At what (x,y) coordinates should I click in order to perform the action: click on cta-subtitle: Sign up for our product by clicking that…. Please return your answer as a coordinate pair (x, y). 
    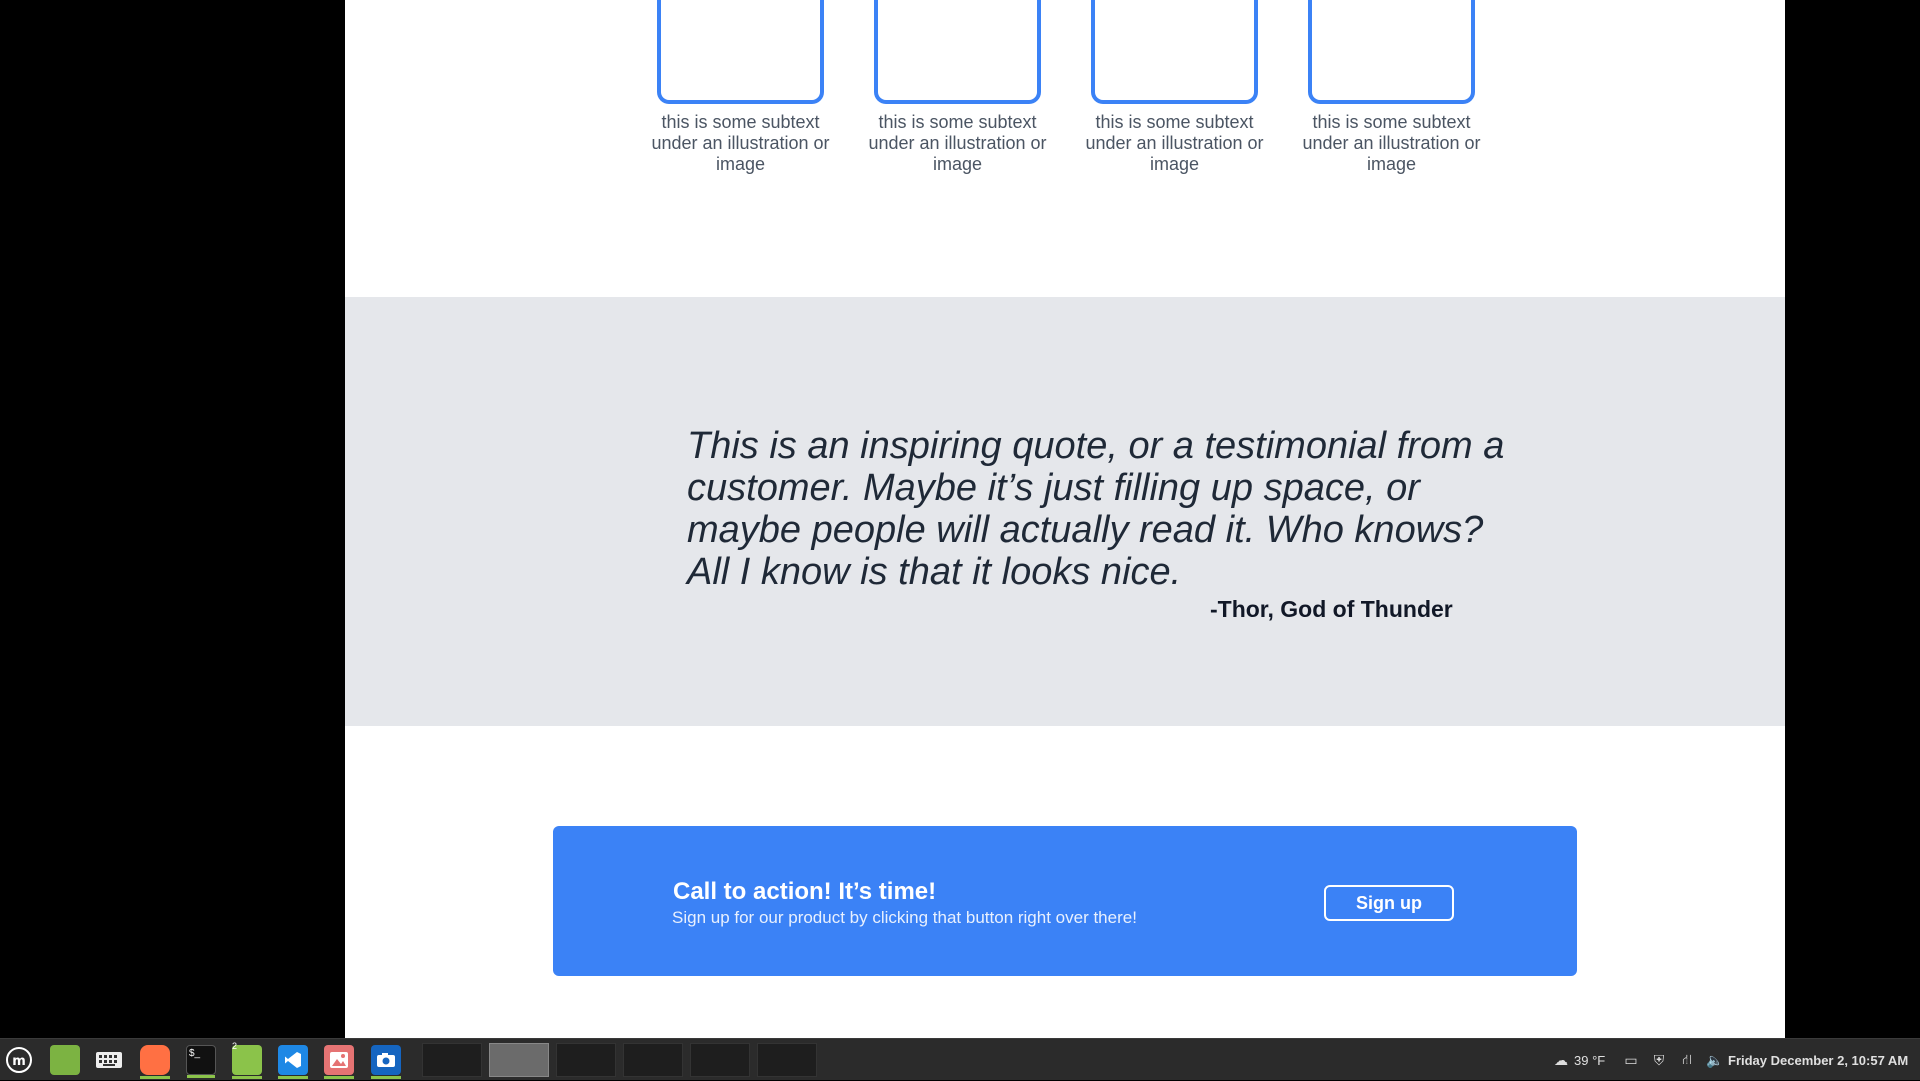
    Looking at the image, I should click on (904, 917).